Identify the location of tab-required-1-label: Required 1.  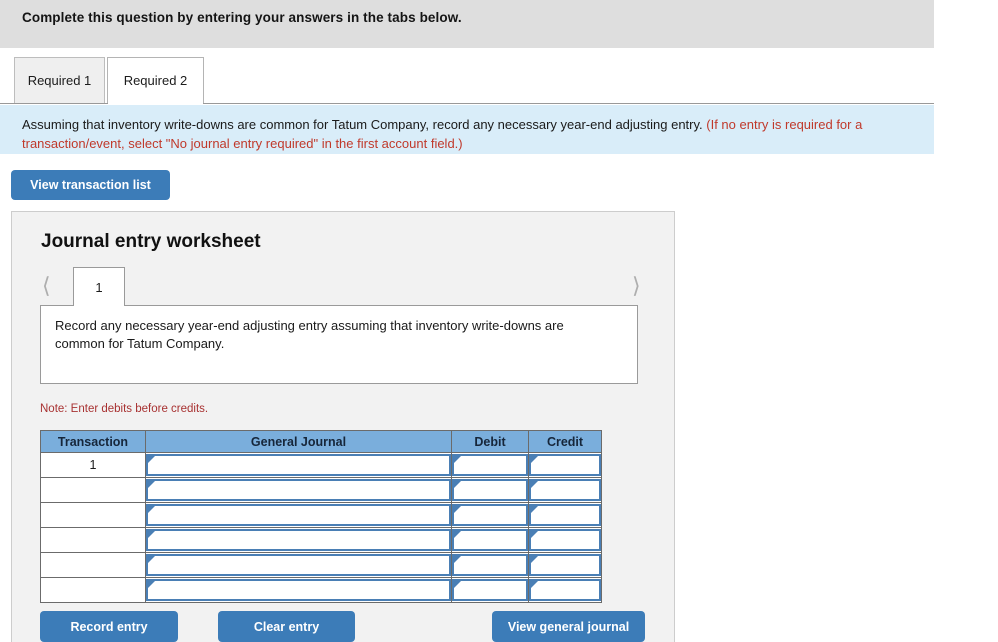
(59, 80).